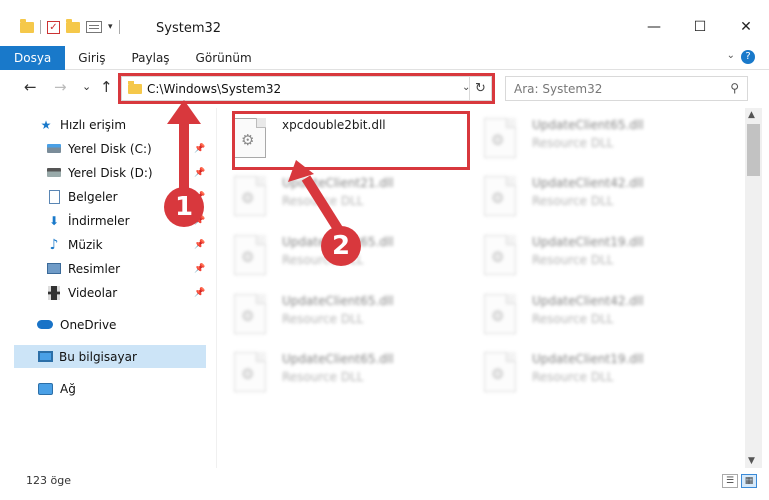 This screenshot has height=500, width=769. I want to click on scroll-thumb, so click(753, 150).